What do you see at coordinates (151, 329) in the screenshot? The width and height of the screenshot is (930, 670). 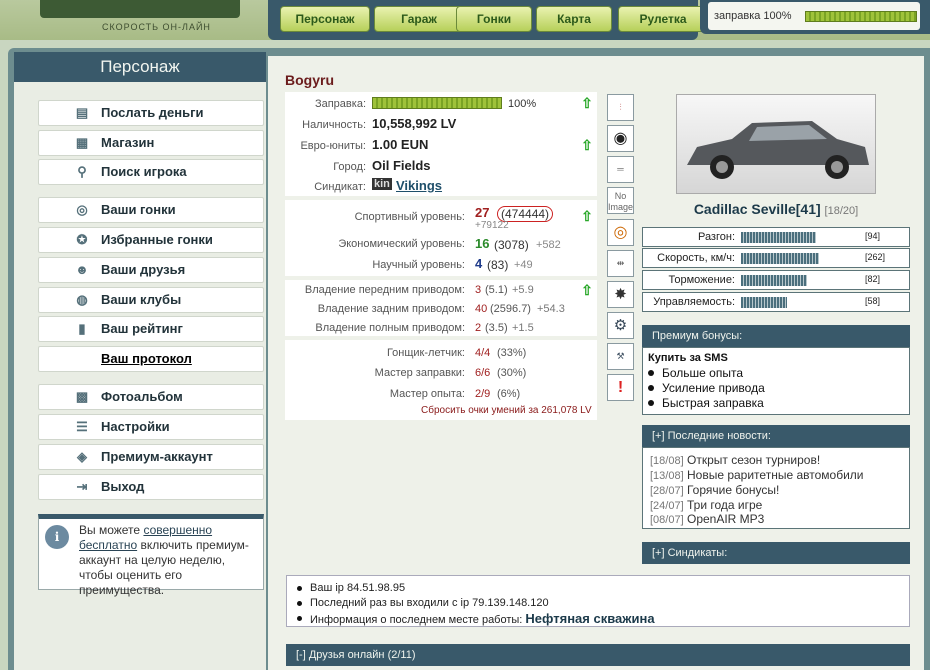 I see `menu-rating: ▮ Ваш рейтинг` at bounding box center [151, 329].